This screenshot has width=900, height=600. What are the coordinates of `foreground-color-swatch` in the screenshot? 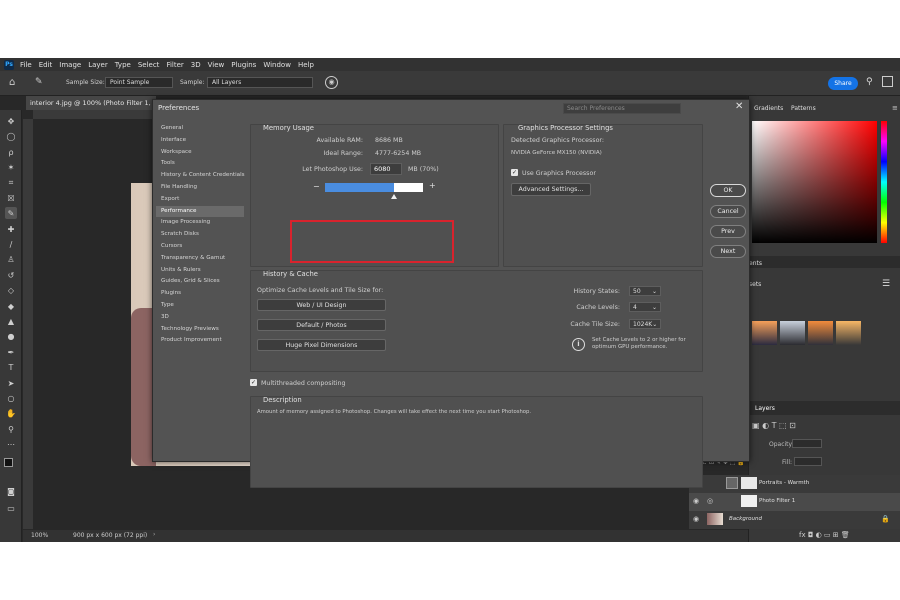 It's located at (8, 462).